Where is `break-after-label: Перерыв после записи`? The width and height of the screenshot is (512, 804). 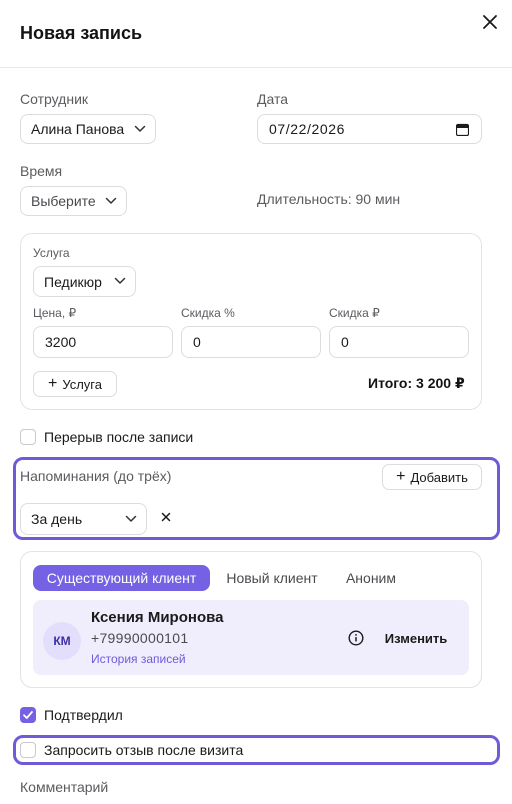 break-after-label: Перерыв после записи is located at coordinates (119, 437).